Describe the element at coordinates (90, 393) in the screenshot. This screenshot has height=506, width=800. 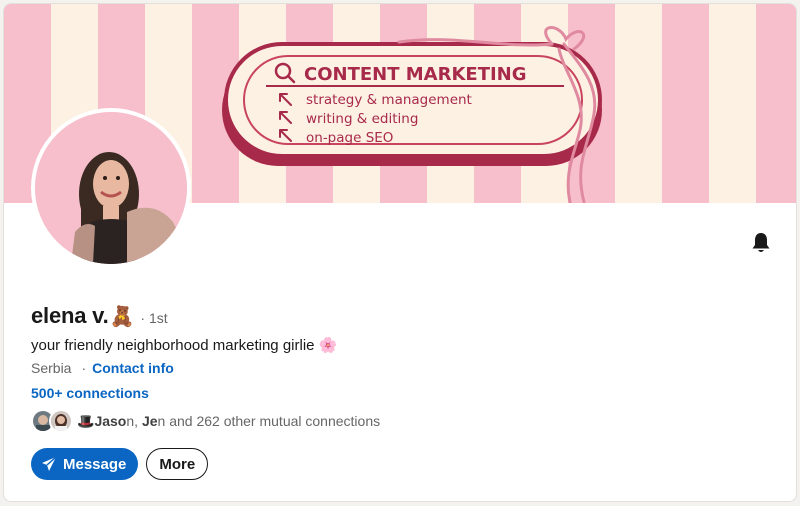
I see `connections-link: 500+ connections` at that location.